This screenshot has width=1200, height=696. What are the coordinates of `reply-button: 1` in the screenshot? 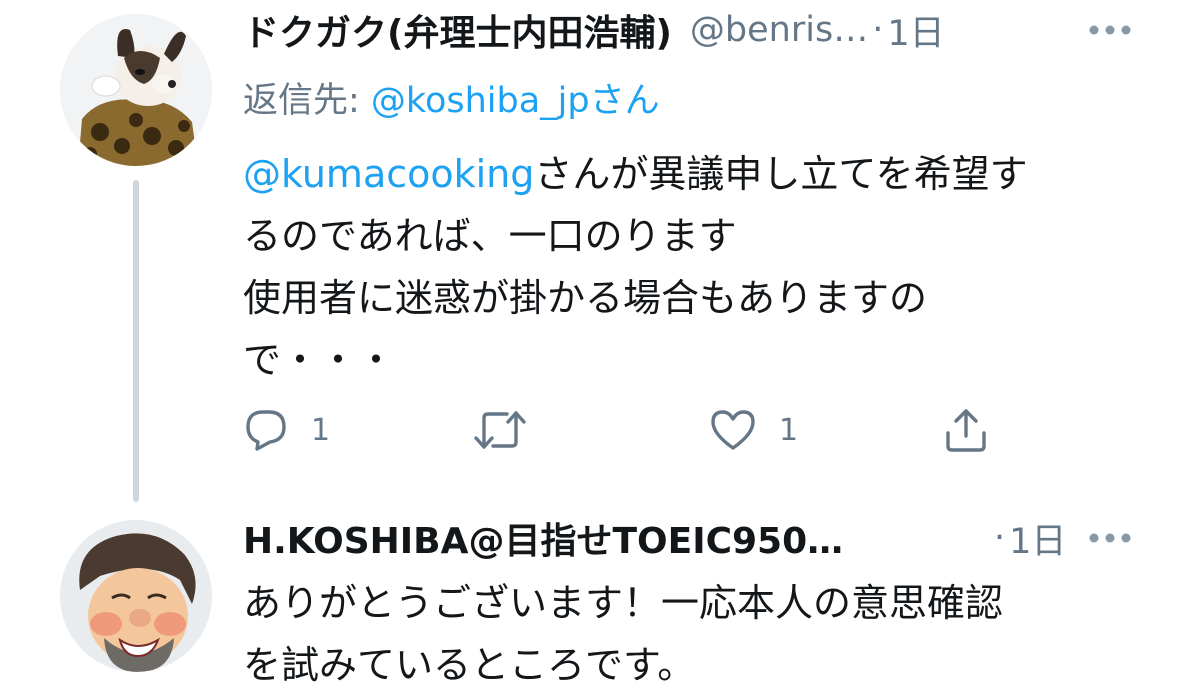 It's located at (286, 430).